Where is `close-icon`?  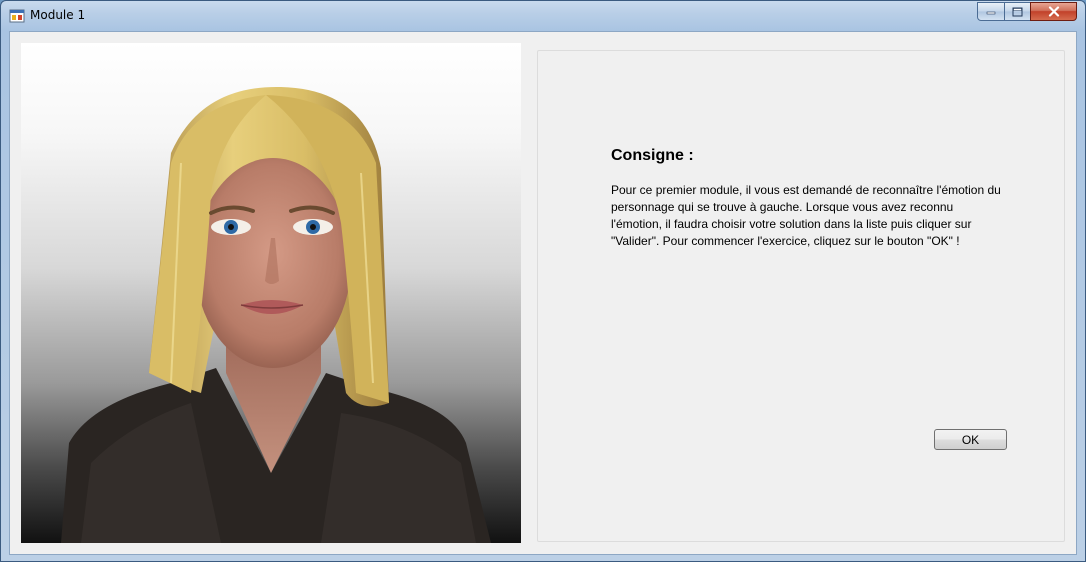
close-icon is located at coordinates (1053, 11).